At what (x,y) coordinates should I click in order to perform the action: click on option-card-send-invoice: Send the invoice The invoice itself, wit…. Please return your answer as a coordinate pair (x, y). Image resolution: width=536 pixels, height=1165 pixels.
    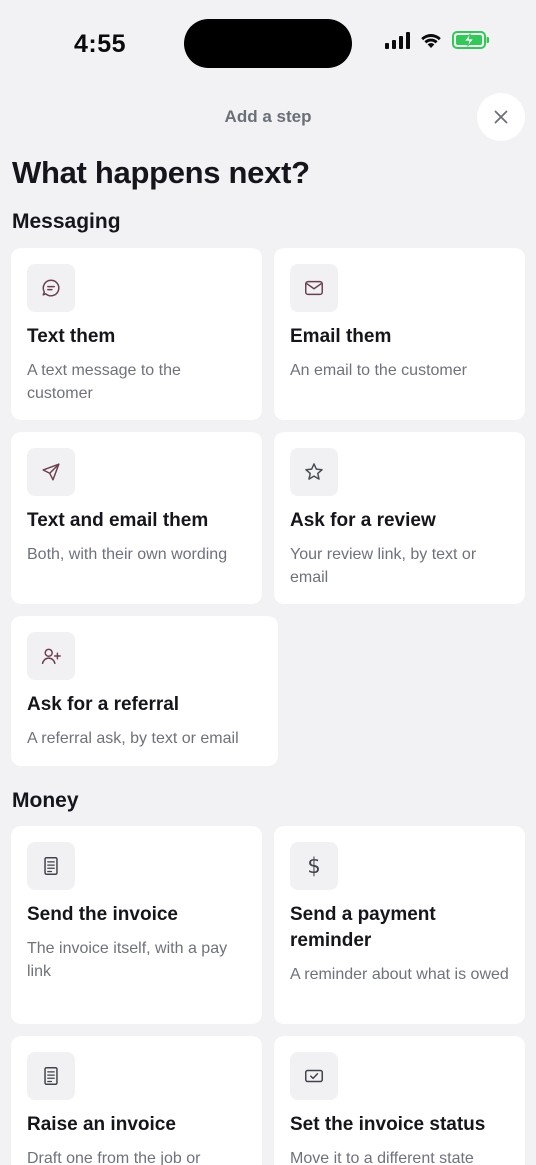
    Looking at the image, I should click on (136, 925).